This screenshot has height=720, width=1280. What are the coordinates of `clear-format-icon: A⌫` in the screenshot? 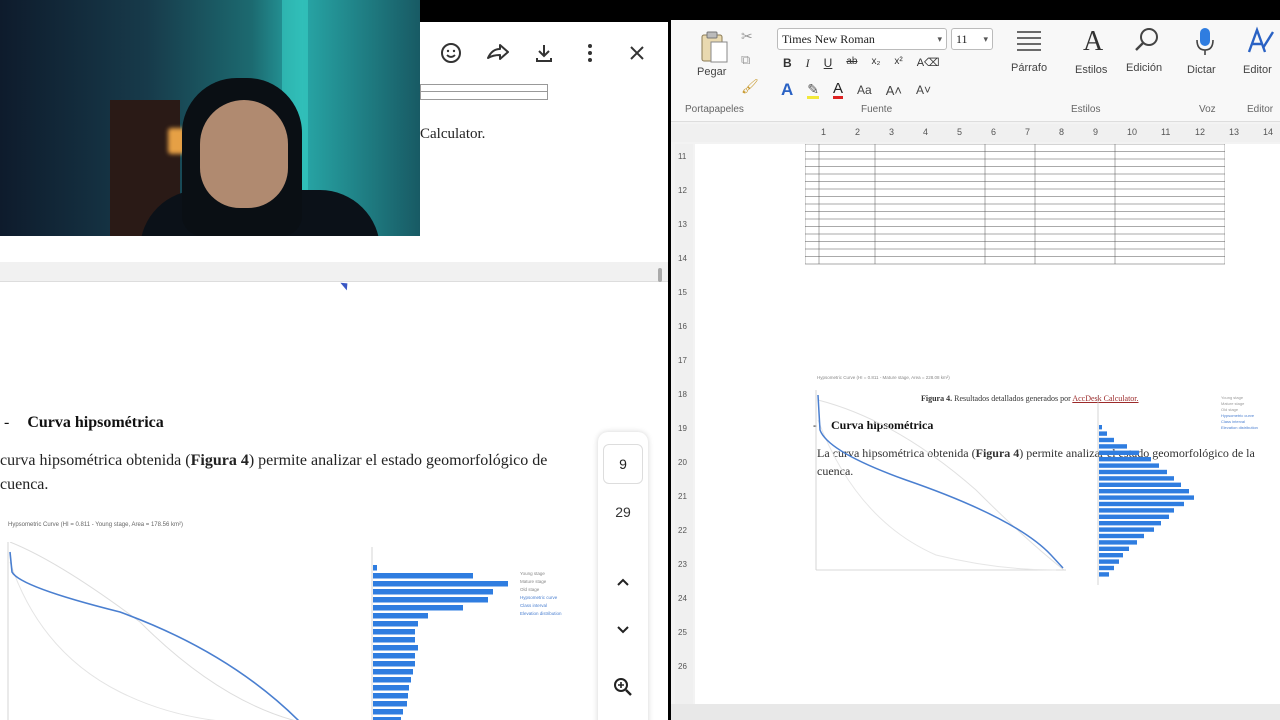 It's located at (928, 63).